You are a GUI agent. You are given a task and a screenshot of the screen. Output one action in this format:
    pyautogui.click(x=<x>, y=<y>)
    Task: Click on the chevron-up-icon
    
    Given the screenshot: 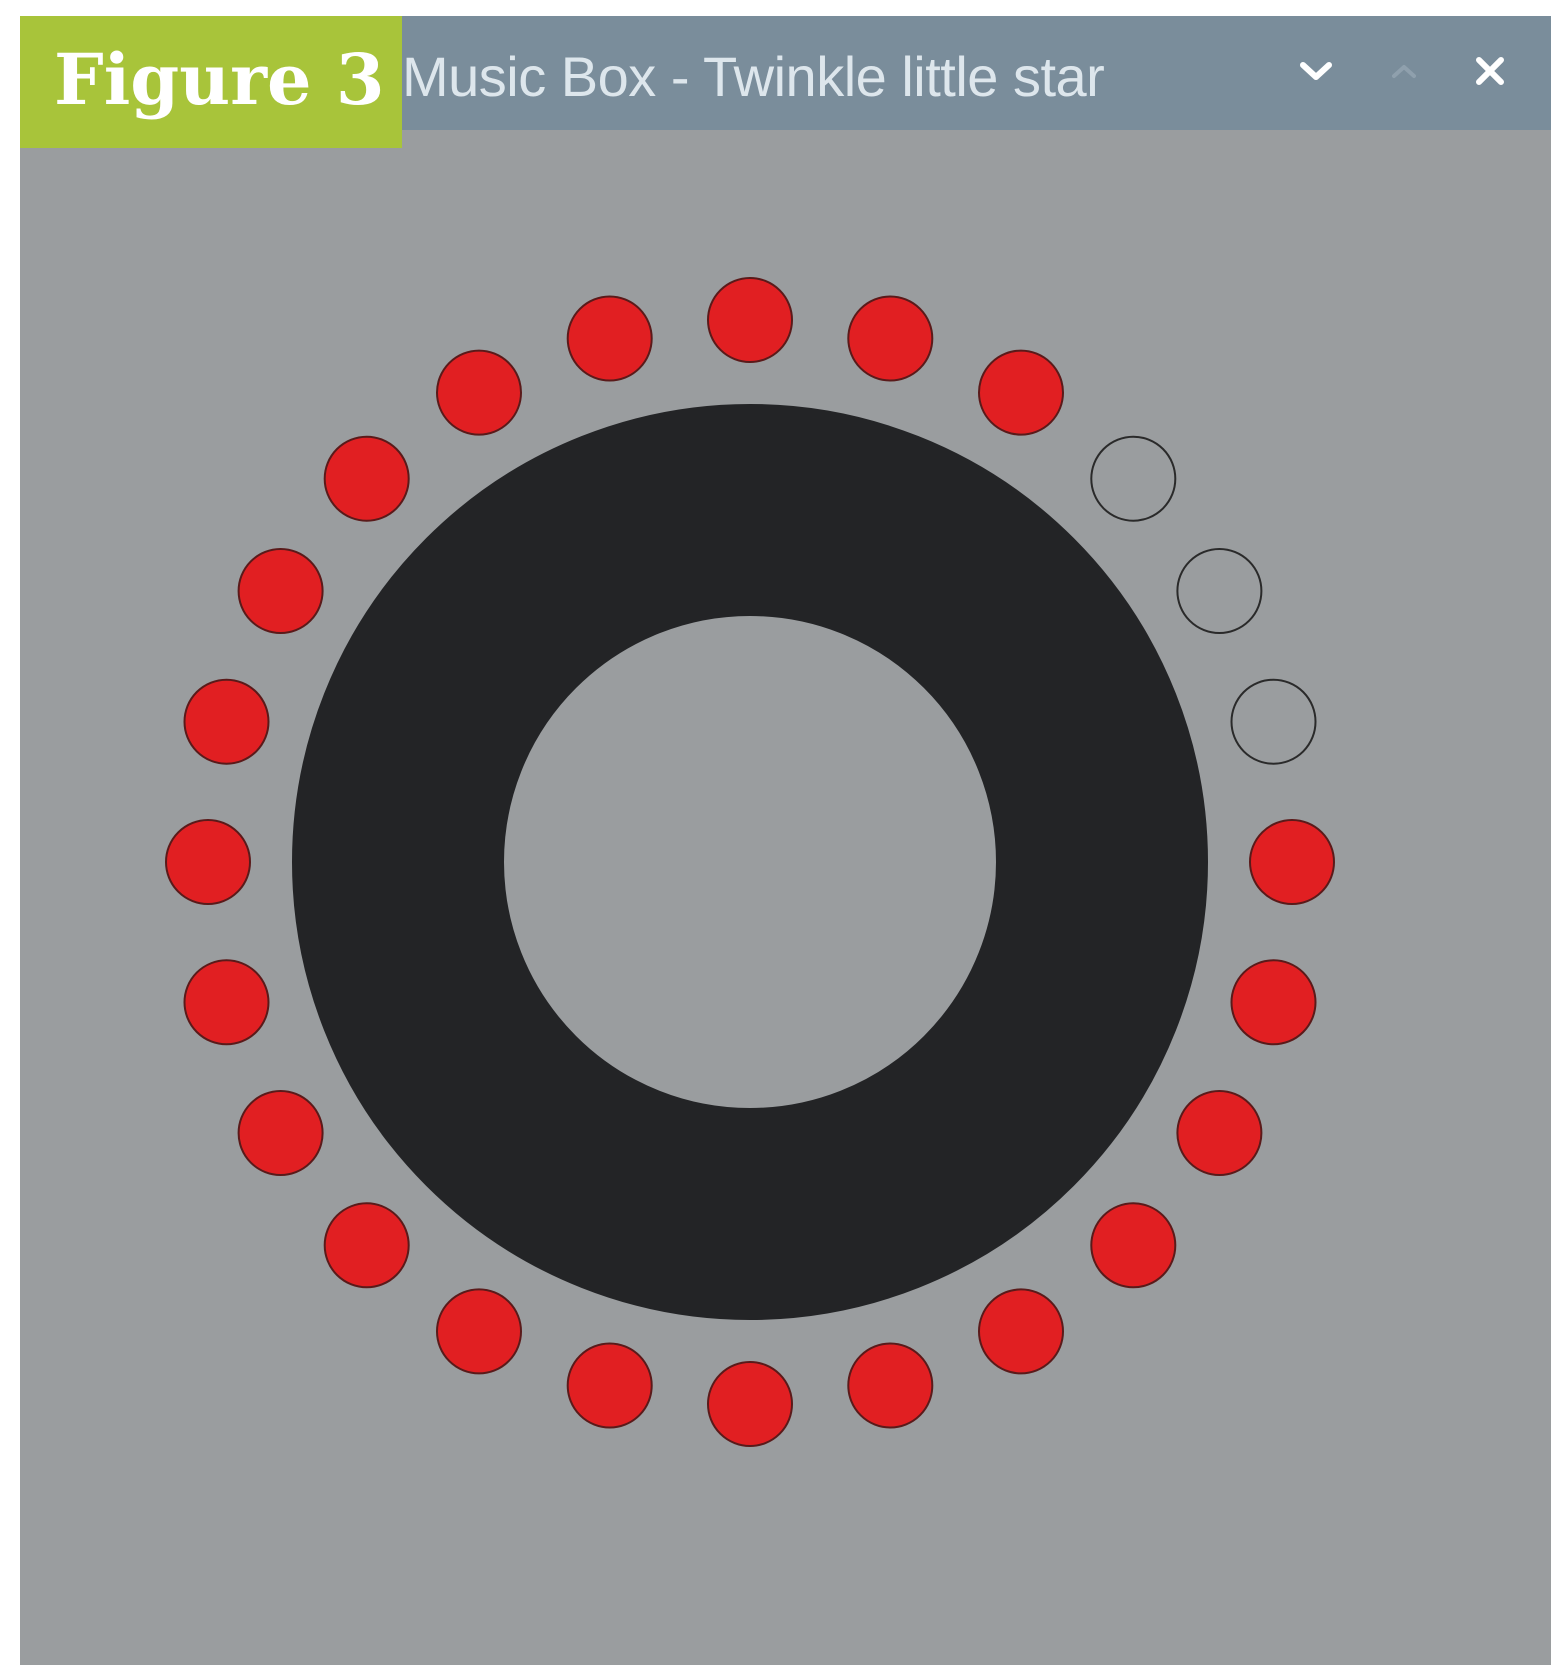 What is the action you would take?
    pyautogui.click(x=1404, y=71)
    